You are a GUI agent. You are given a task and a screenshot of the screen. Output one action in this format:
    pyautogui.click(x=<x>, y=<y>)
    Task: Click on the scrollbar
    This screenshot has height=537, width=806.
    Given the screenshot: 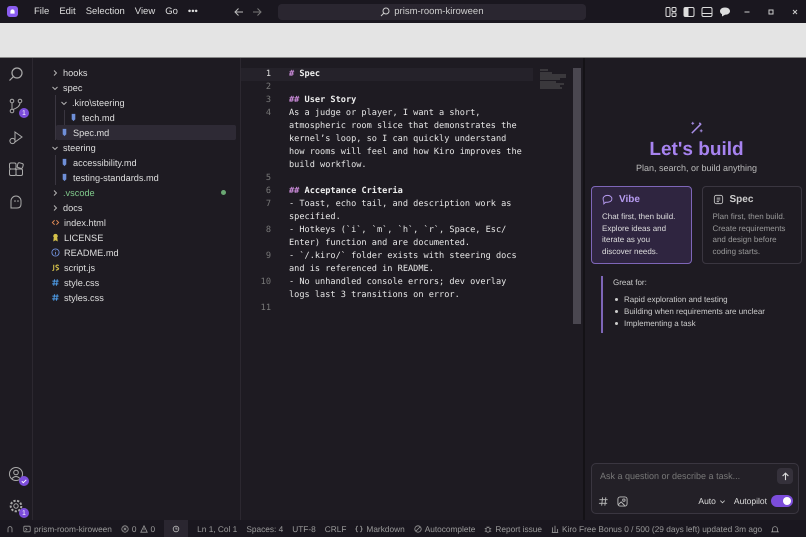 What is the action you would take?
    pyautogui.click(x=577, y=196)
    